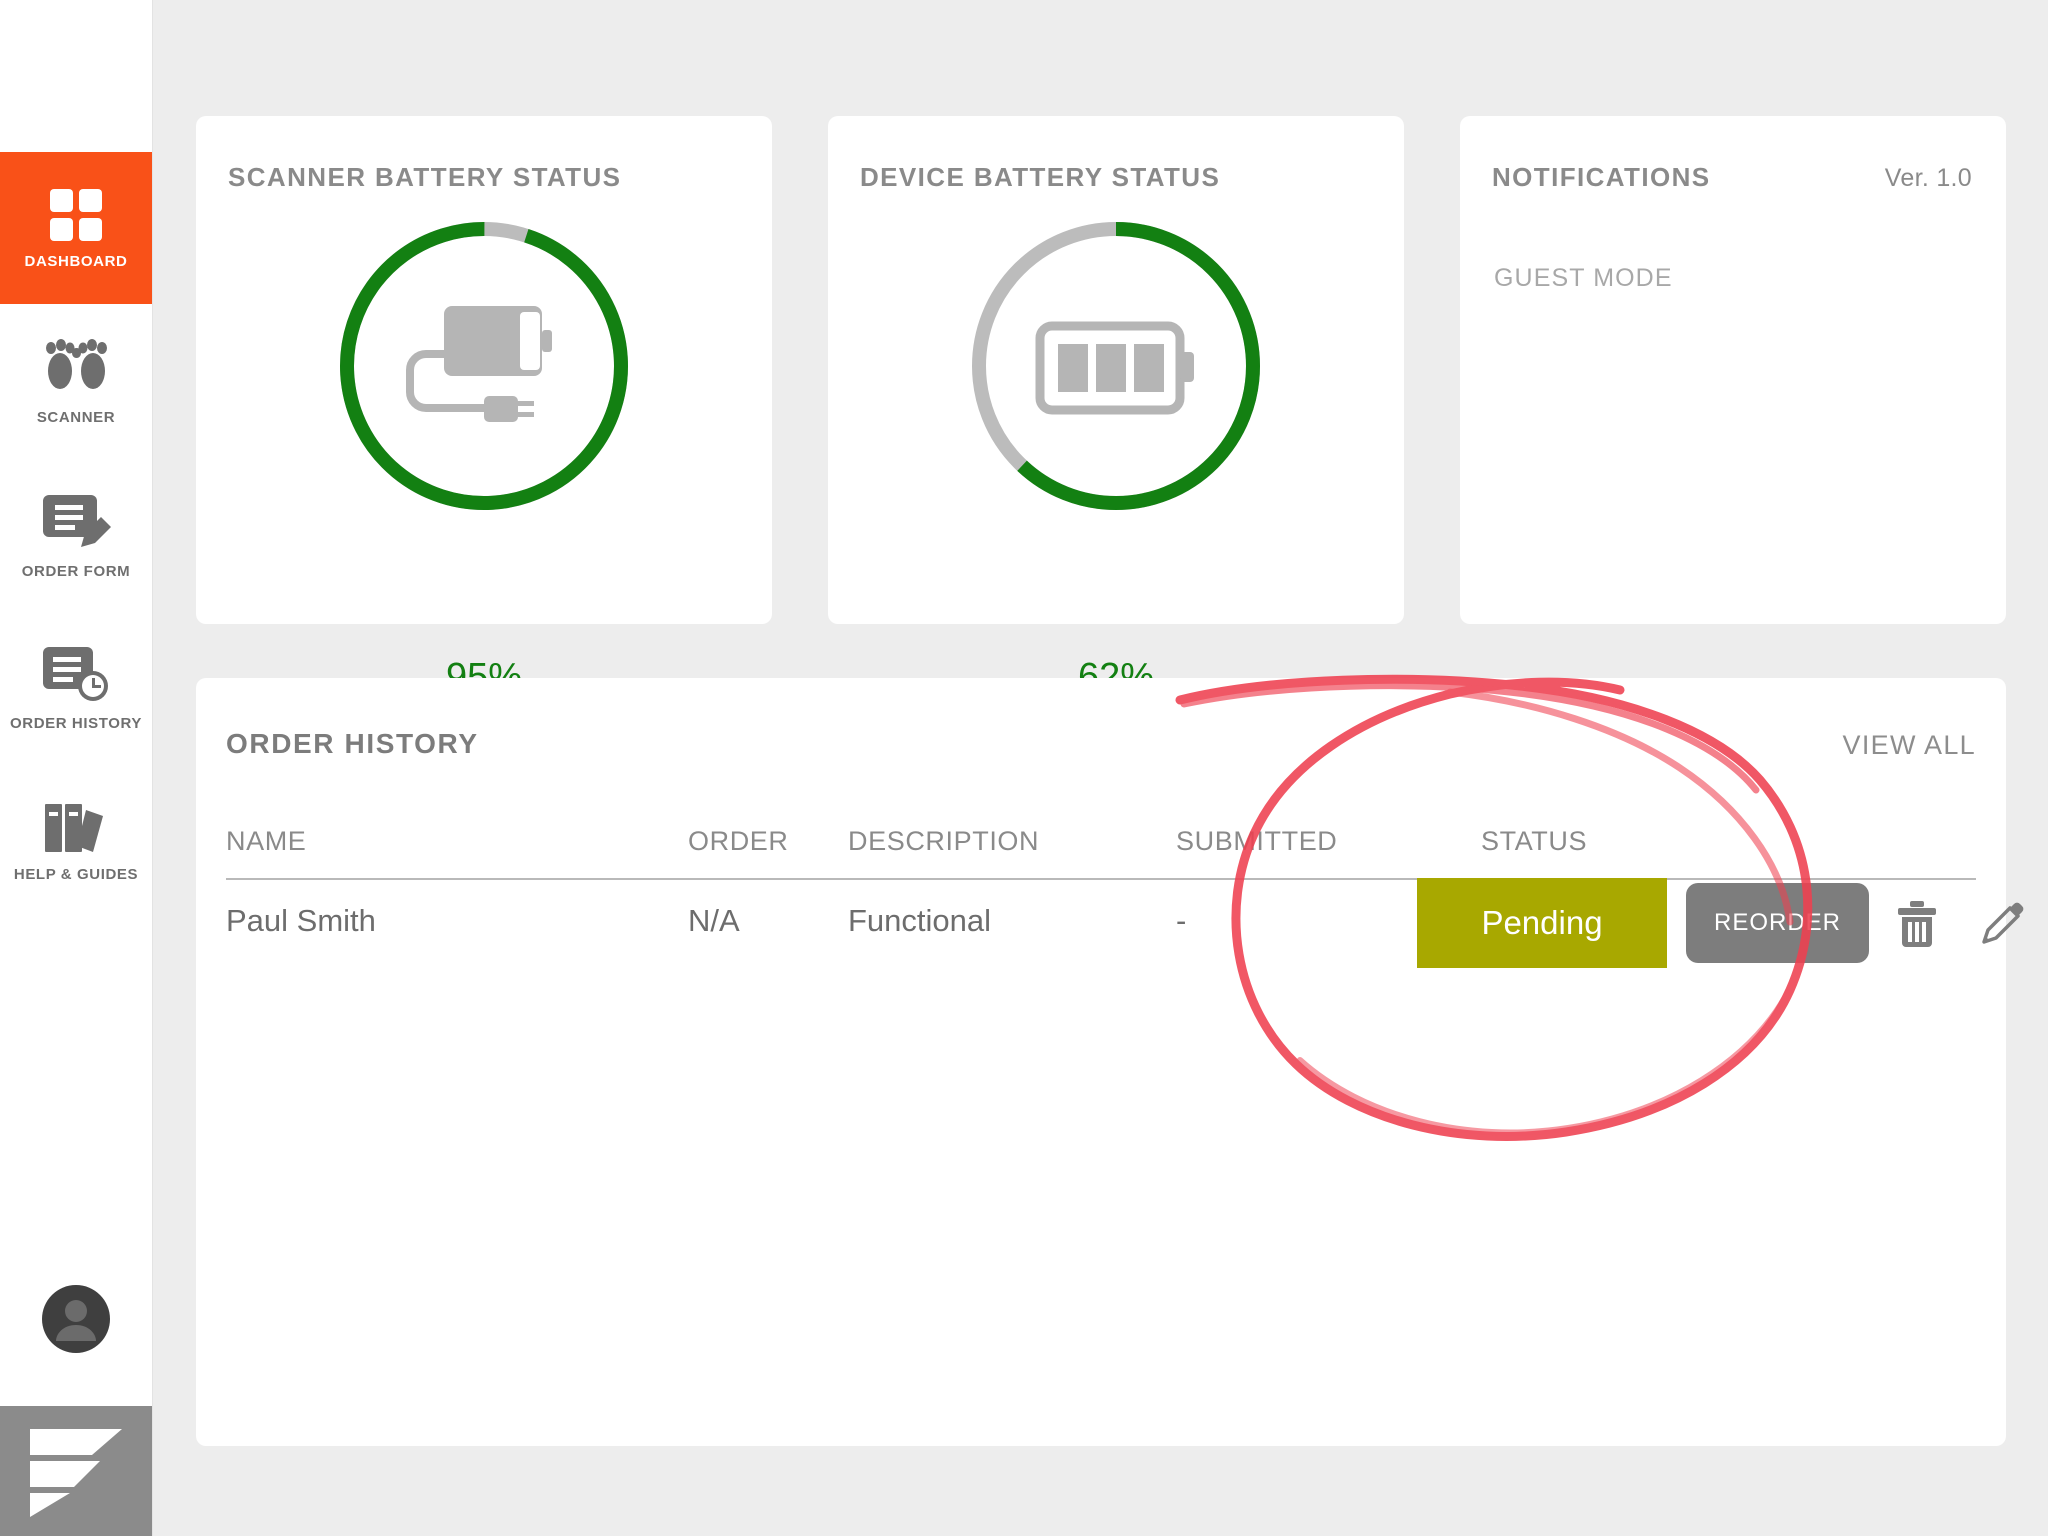 This screenshot has width=2048, height=1536. Describe the element at coordinates (352, 743) in the screenshot. I see `page-title: ORDER HISTORY` at that location.